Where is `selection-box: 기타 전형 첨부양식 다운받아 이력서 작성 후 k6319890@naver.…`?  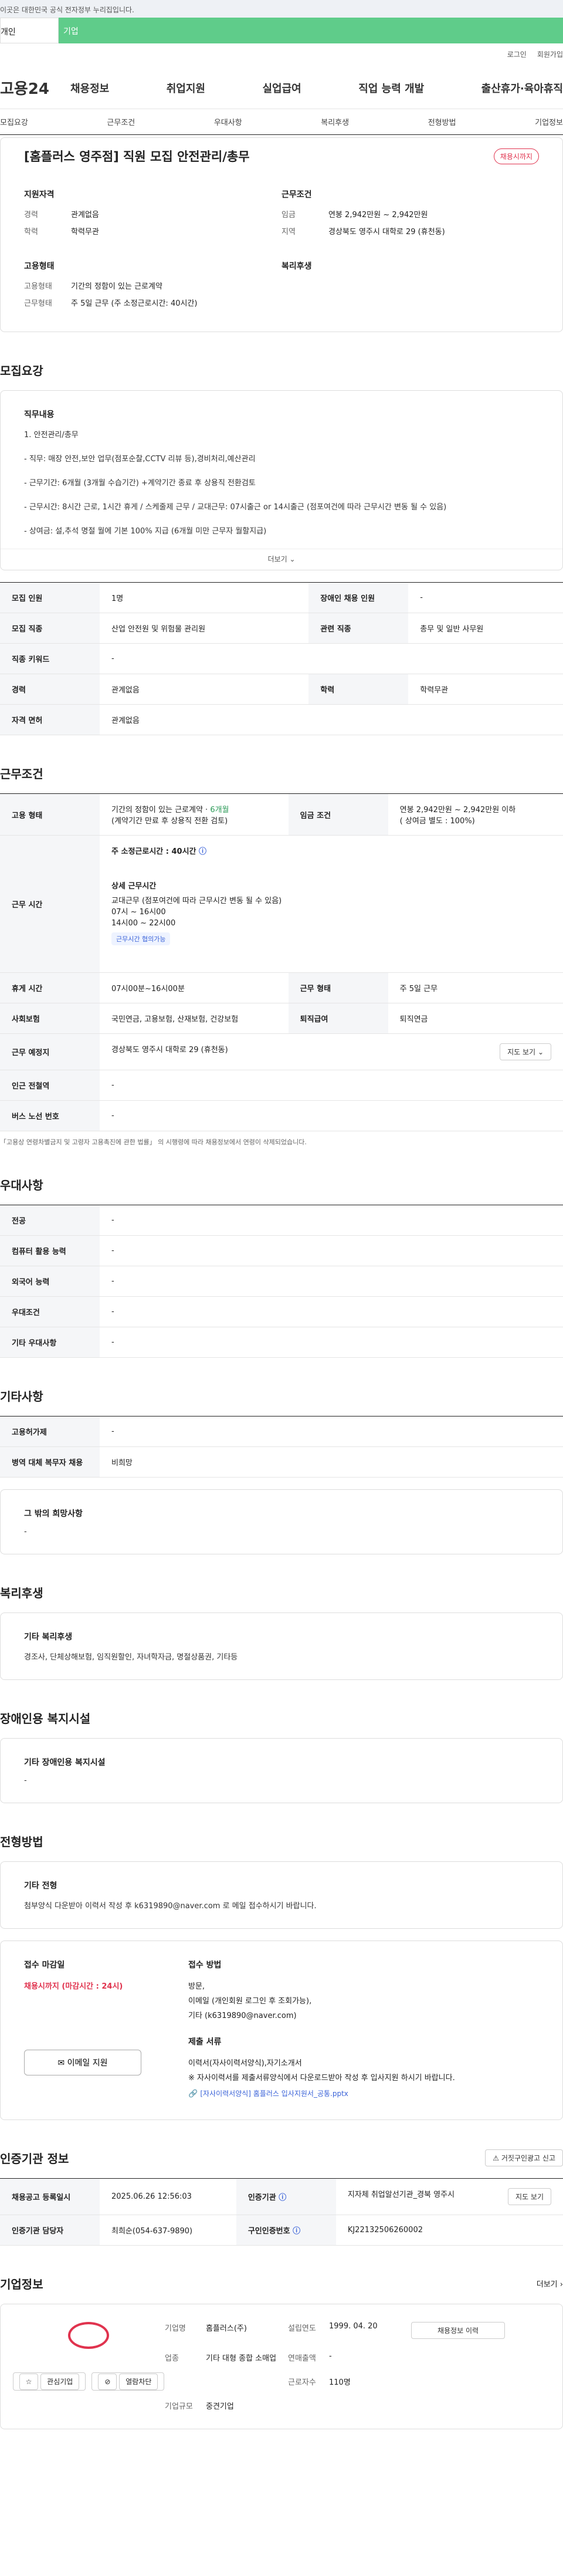
selection-box: 기타 전형 첨부양식 다운받아 이력서 작성 후 k6319890@naver.… is located at coordinates (281, 1895).